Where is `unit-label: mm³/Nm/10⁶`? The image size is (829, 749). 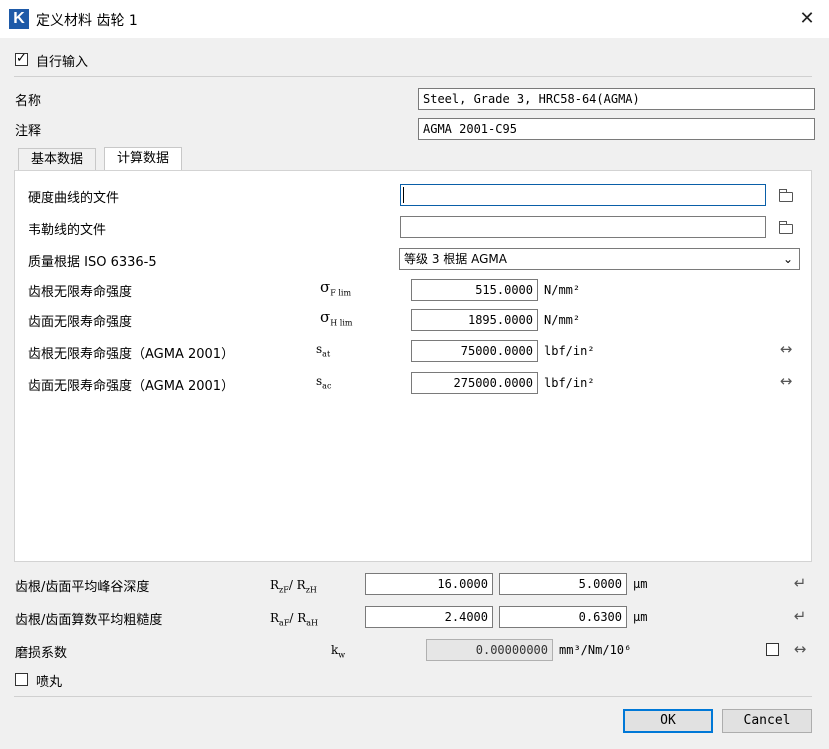 unit-label: mm³/Nm/10⁶ is located at coordinates (595, 650).